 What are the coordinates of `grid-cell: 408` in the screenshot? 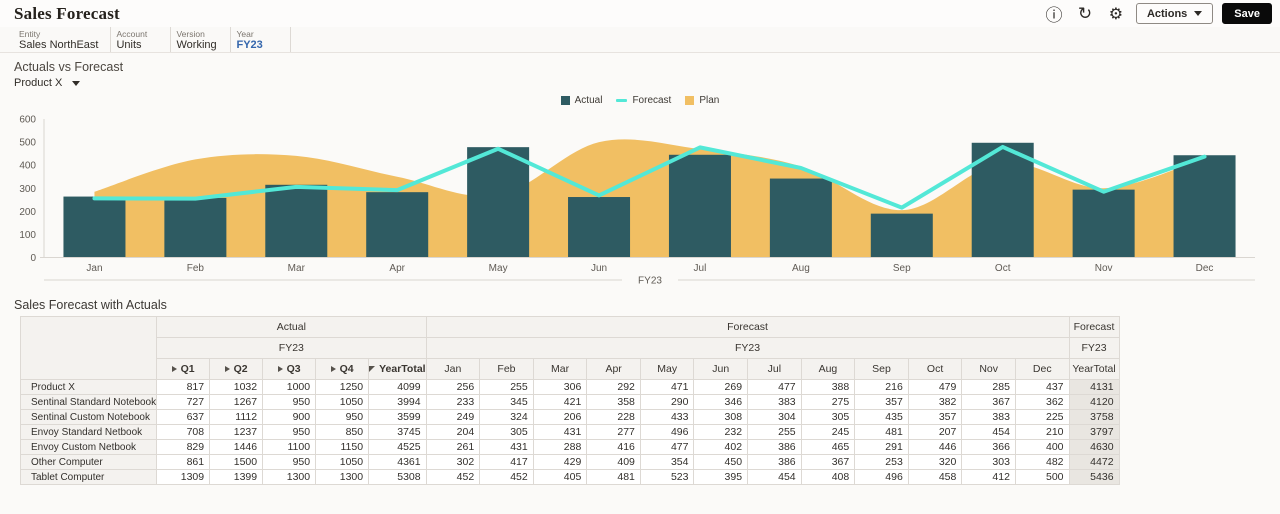 It's located at (828, 477).